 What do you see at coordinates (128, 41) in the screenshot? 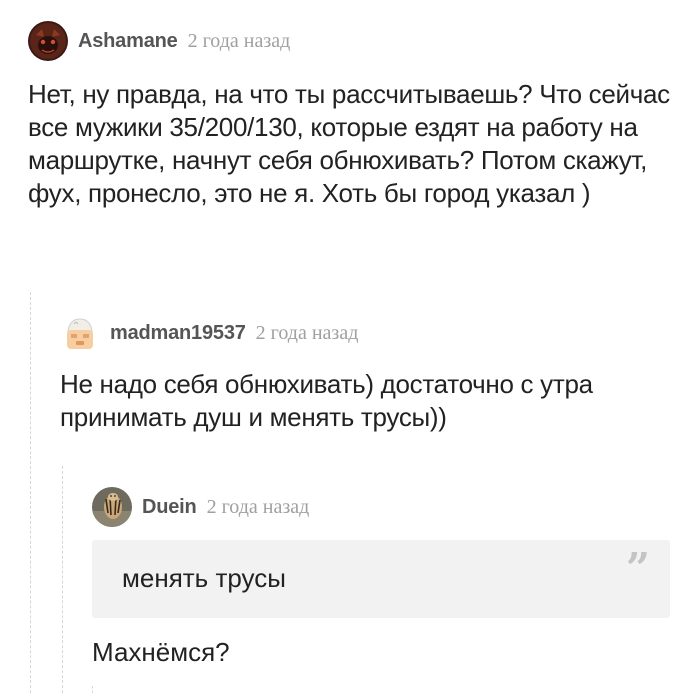
I see `author-name: Ashamane` at bounding box center [128, 41].